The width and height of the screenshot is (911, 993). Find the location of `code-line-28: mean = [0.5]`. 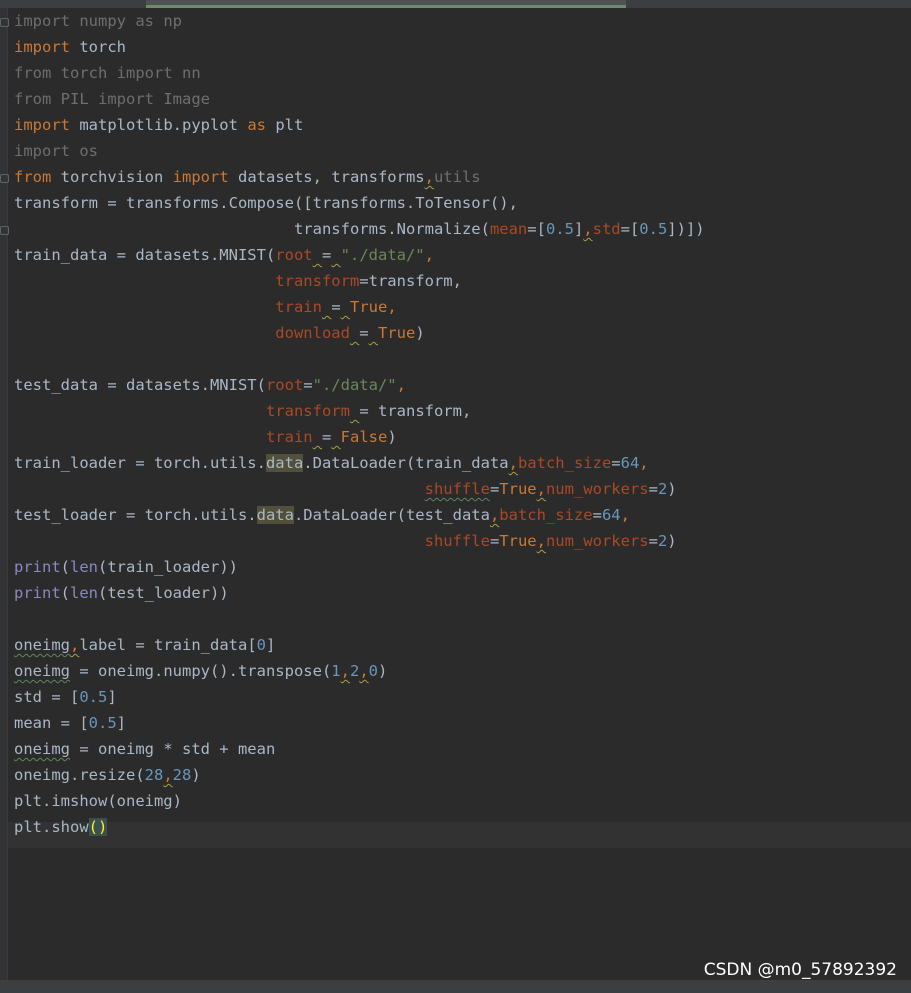

code-line-28: mean = [0.5] is located at coordinates (70, 723).